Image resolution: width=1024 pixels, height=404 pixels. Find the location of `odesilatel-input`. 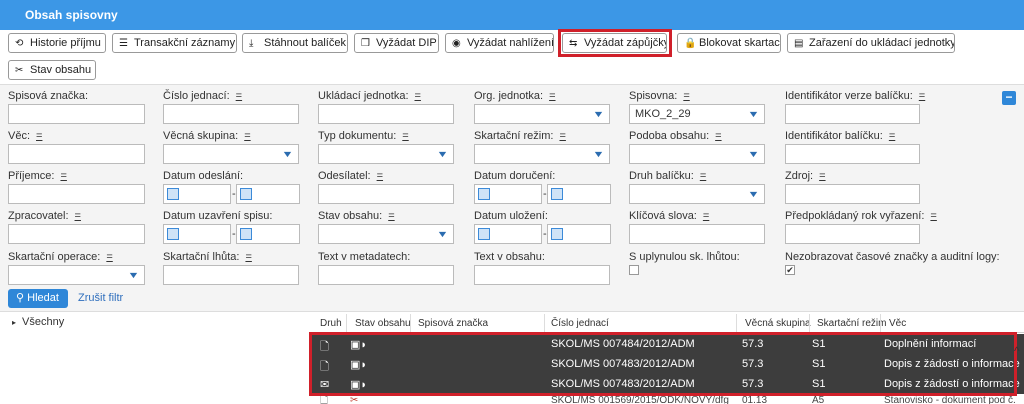

odesilatel-input is located at coordinates (386, 194).